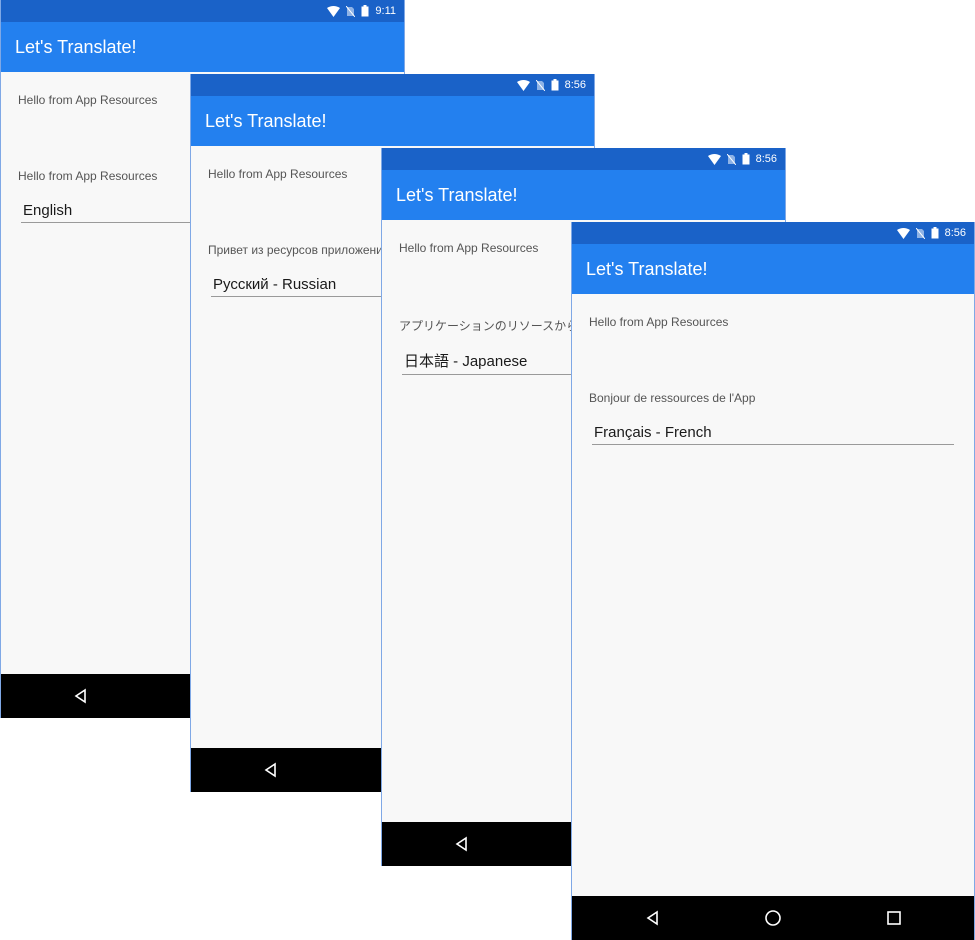  Describe the element at coordinates (385, 11) in the screenshot. I see `status-time: 9:11` at that location.